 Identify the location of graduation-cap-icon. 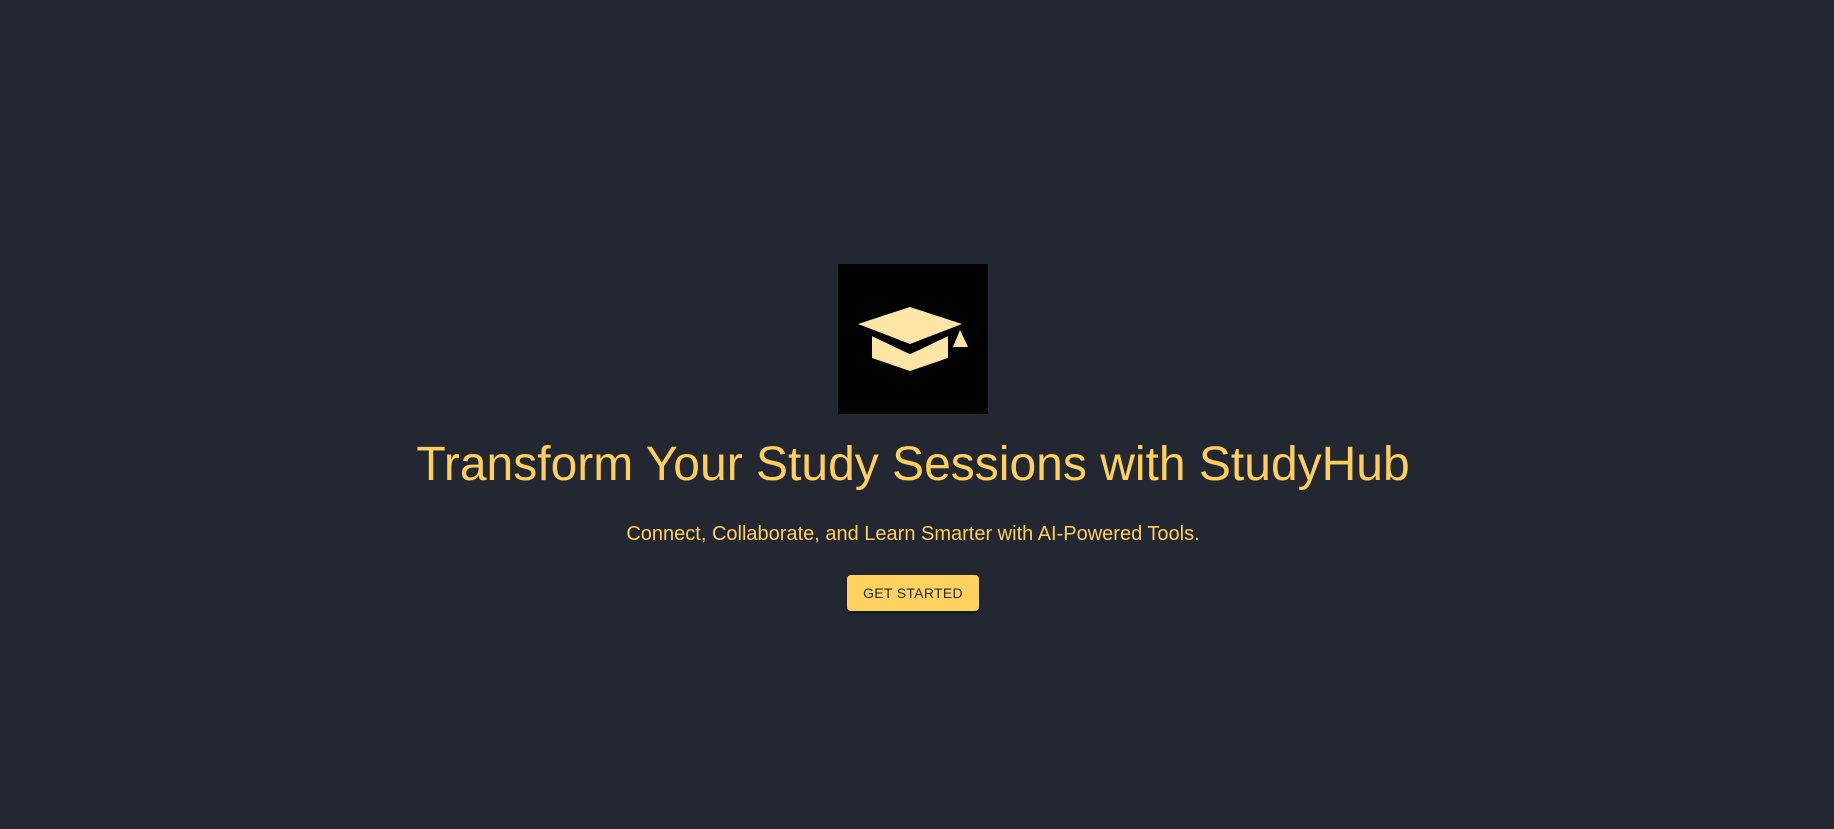
(913, 339).